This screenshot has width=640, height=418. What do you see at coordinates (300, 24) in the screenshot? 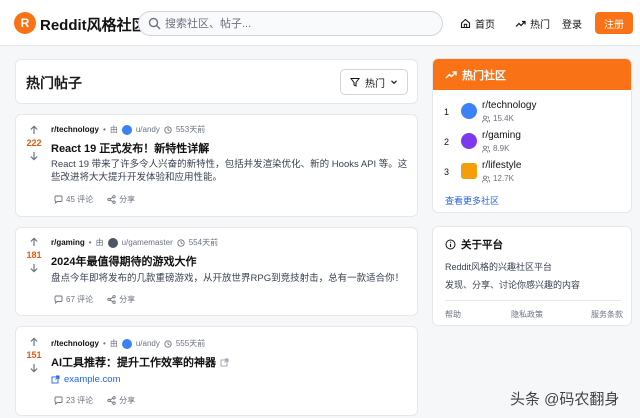
I see `search-input` at bounding box center [300, 24].